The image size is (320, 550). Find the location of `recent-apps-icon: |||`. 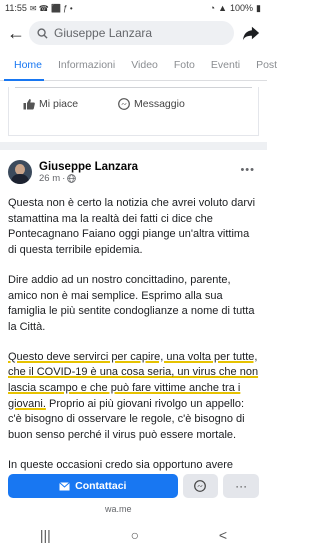

recent-apps-icon: ||| is located at coordinates (45, 535).